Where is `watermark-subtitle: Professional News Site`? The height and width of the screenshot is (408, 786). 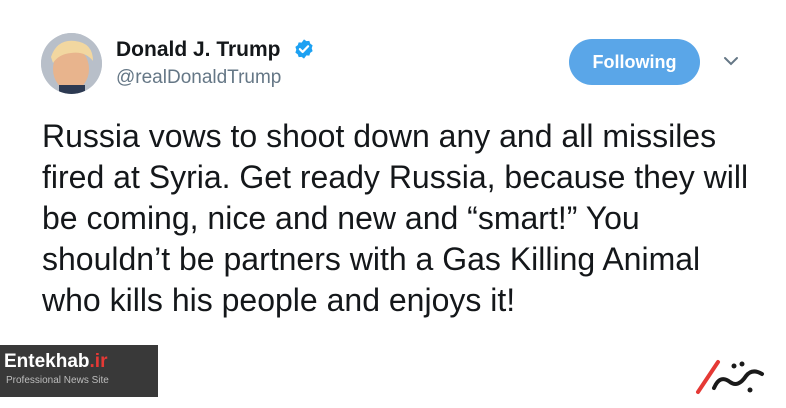
watermark-subtitle: Professional News Site is located at coordinates (57, 380).